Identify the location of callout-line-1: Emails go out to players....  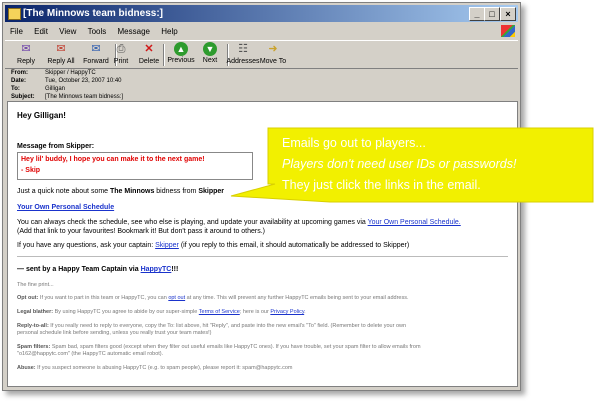
(354, 143).